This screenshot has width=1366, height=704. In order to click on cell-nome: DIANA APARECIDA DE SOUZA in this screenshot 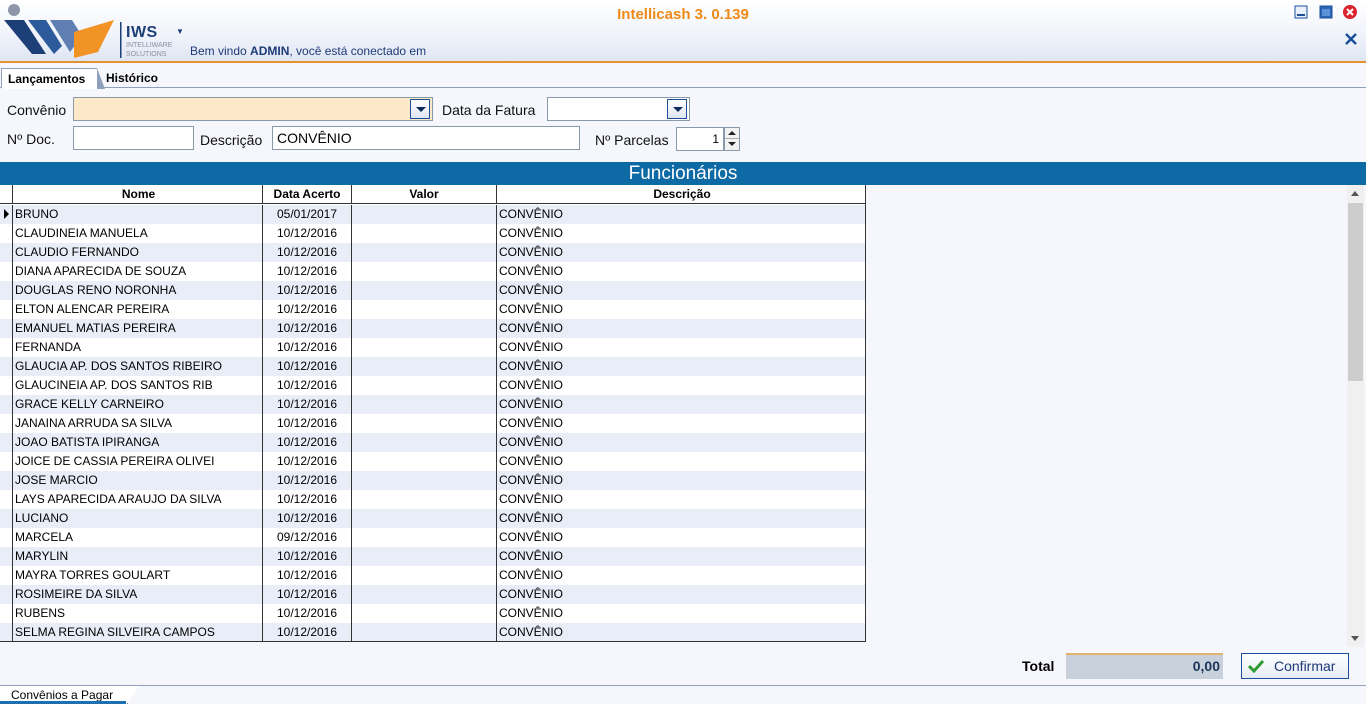, I will do `click(138, 271)`.